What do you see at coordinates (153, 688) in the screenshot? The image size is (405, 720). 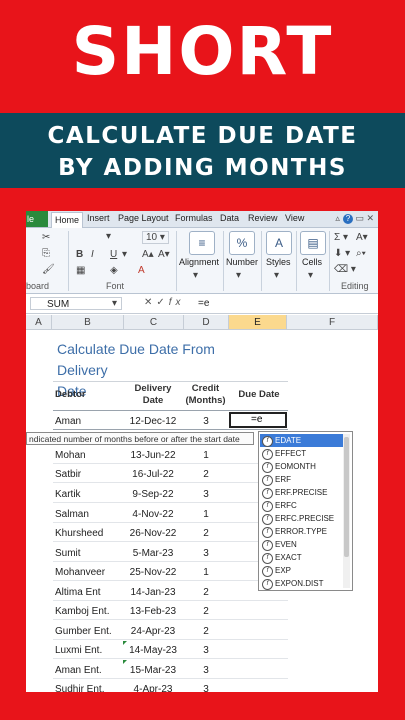 I see `delivery-date-cell: 4-Apr-23` at bounding box center [153, 688].